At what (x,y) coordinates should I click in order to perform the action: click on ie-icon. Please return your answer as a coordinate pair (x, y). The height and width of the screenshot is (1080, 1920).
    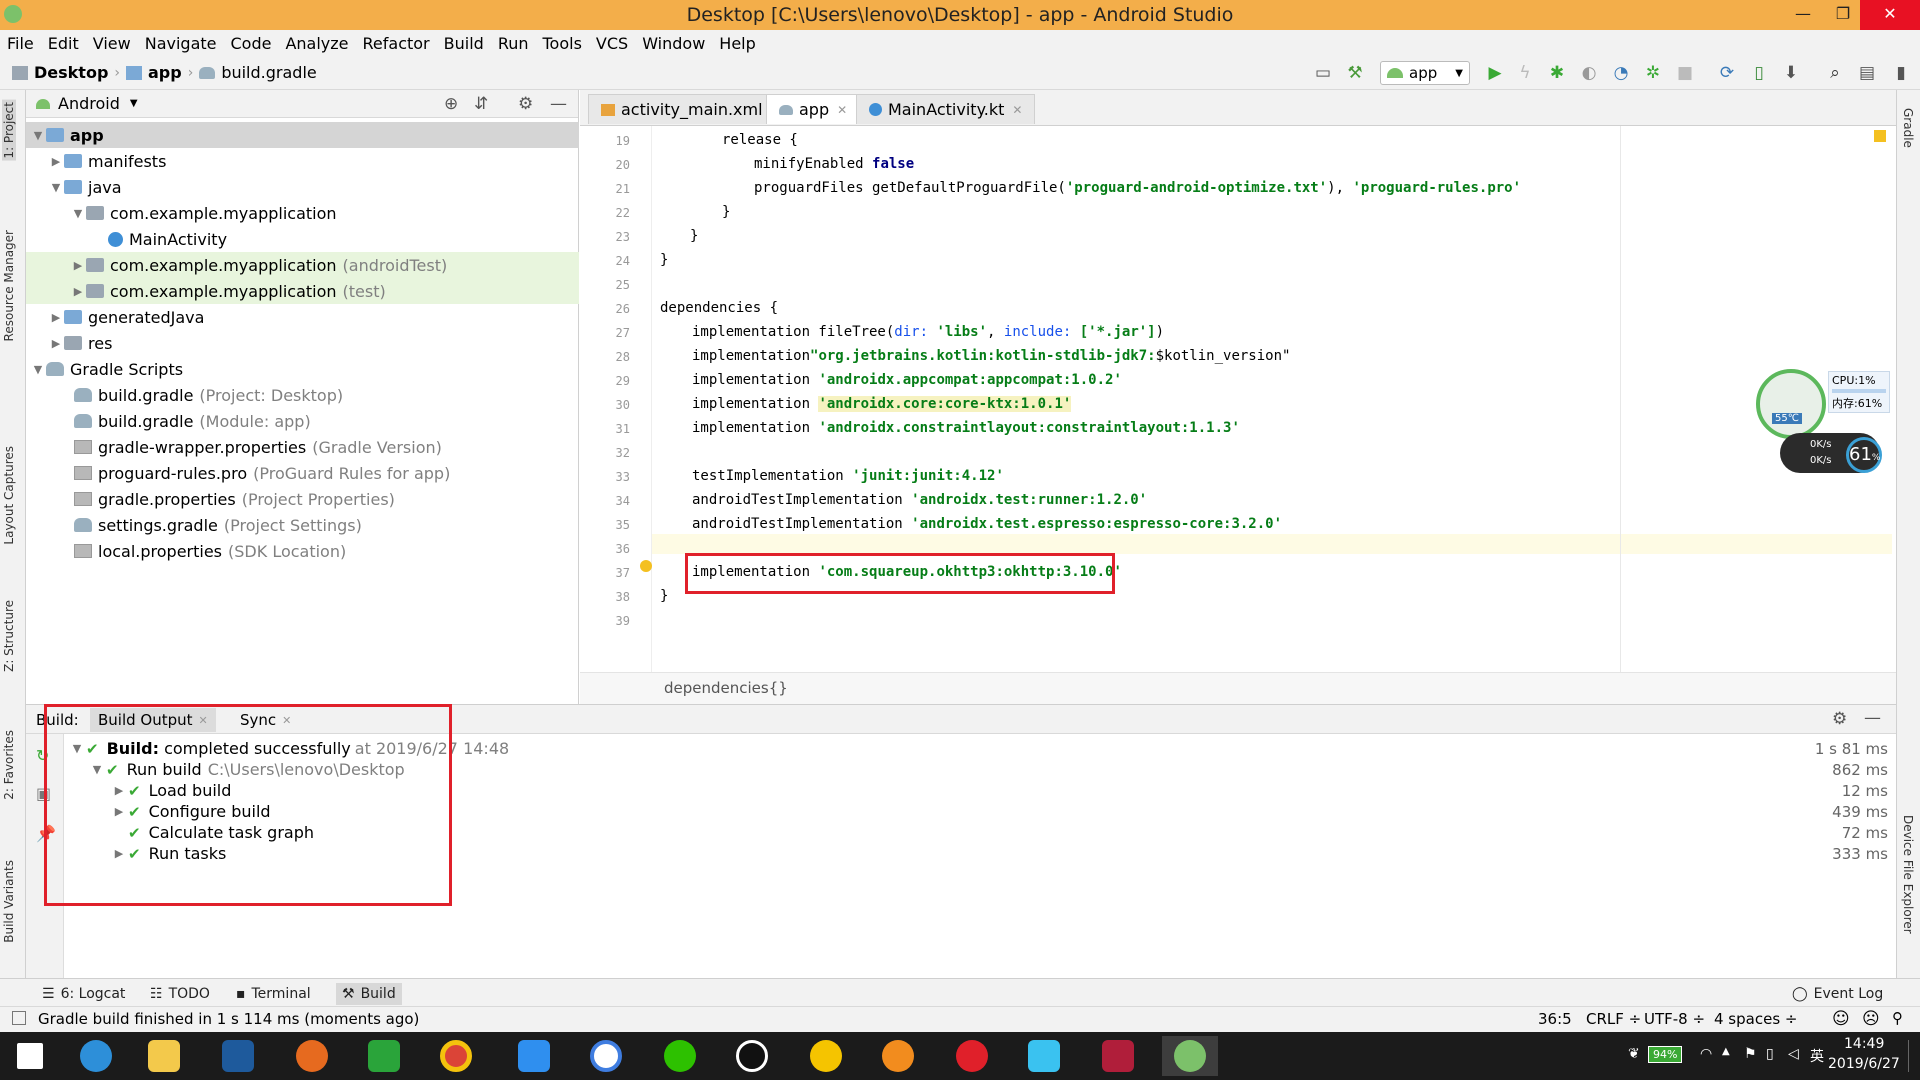
    Looking at the image, I should click on (96, 1056).